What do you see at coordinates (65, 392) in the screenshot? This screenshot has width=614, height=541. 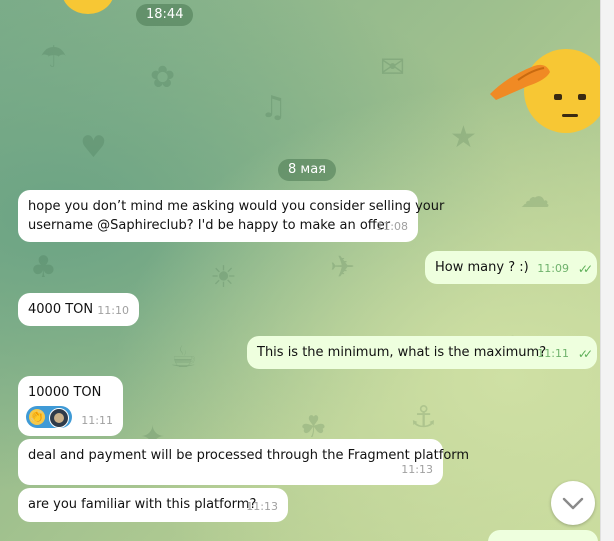 I see `message-text: 10000 TON` at bounding box center [65, 392].